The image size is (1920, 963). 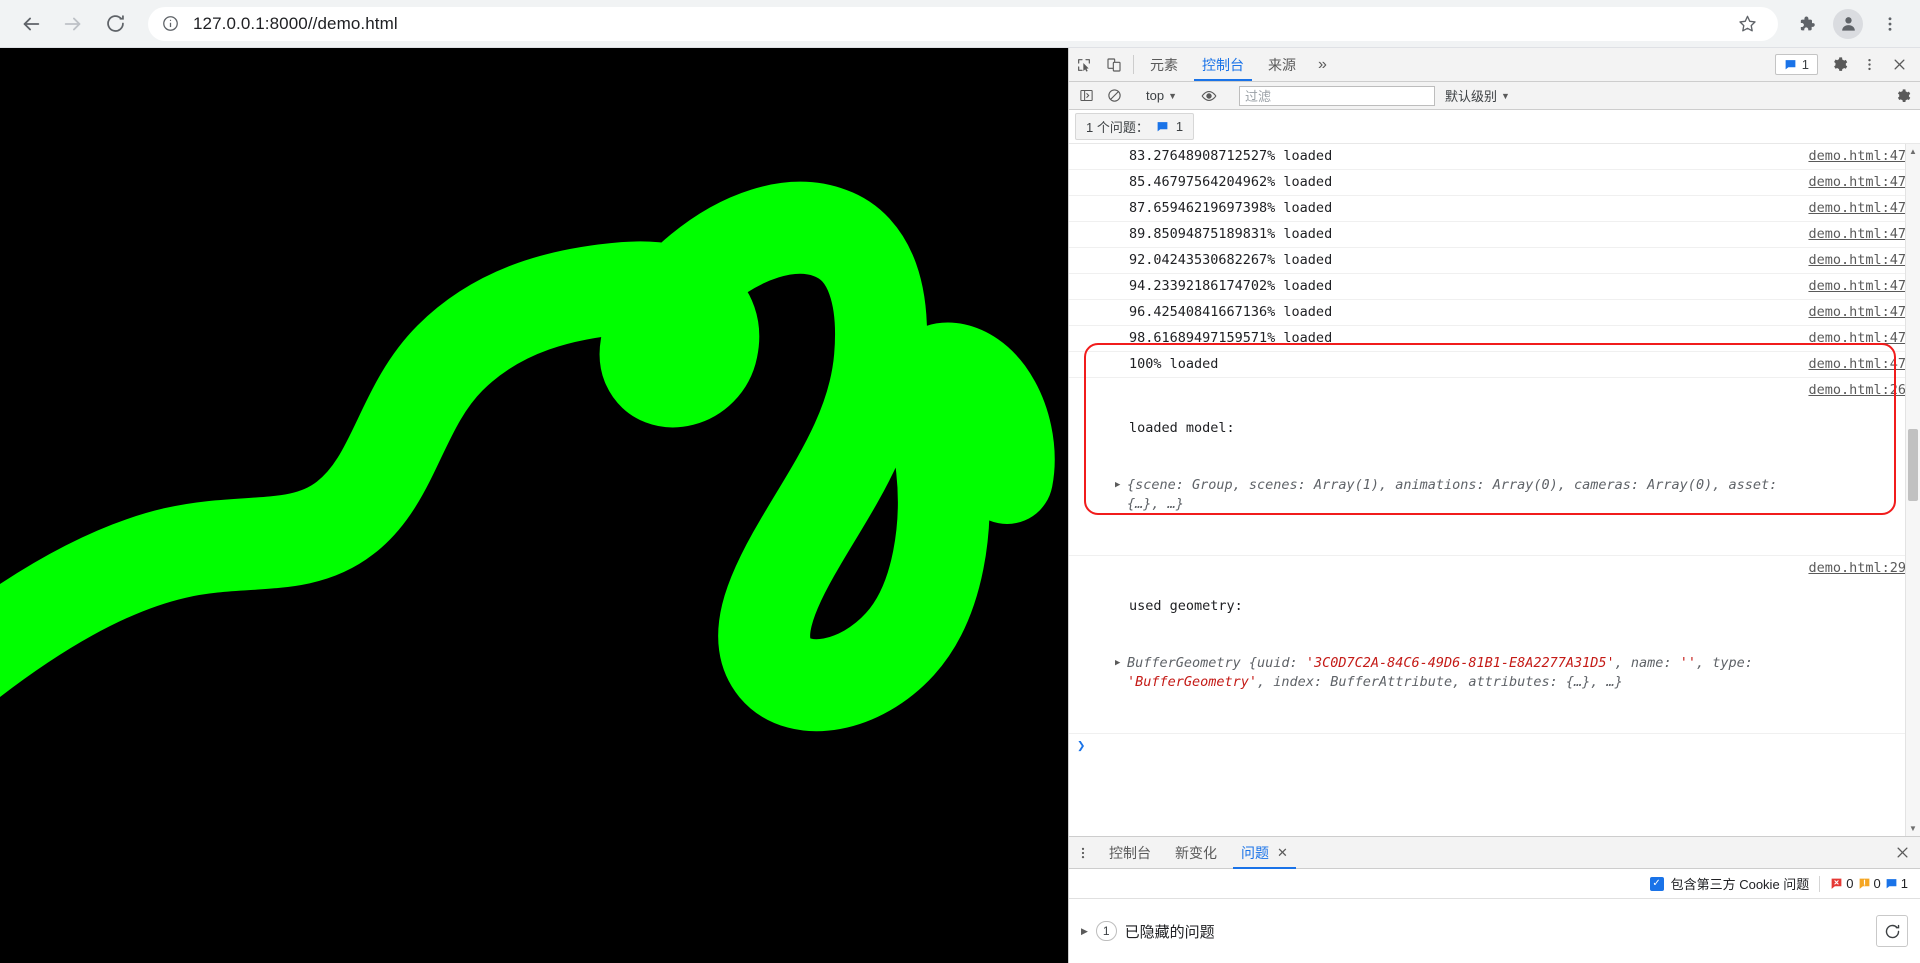 I want to click on tab-sources: 来源, so click(x=1282, y=64).